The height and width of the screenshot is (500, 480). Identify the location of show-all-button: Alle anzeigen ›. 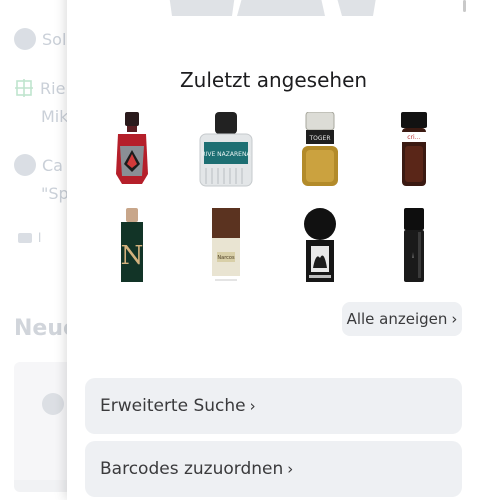
(402, 319).